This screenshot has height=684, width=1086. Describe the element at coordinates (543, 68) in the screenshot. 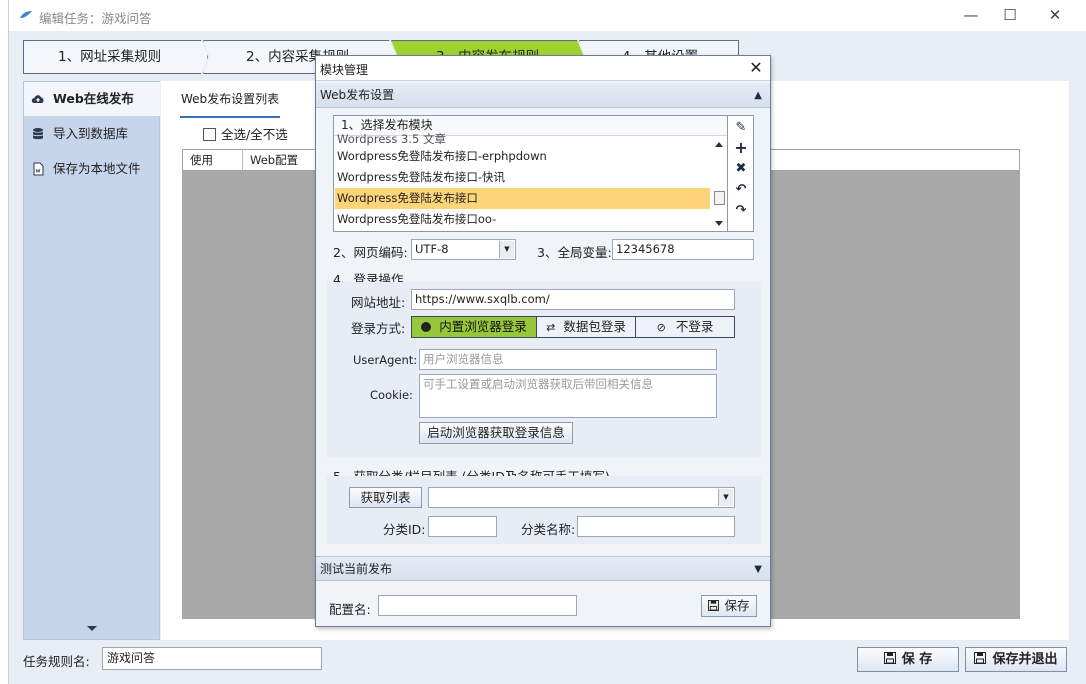

I see `dialog-title-bar: 模块管理 ✕` at that location.